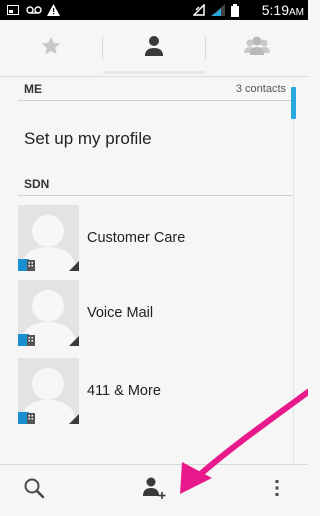  Describe the element at coordinates (218, 10) in the screenshot. I see `signal-icon` at that location.